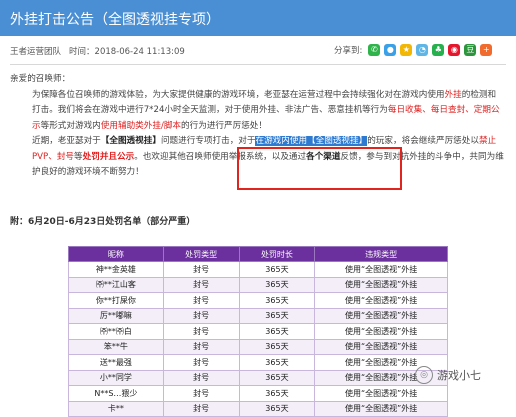 This screenshot has width=516, height=417. Describe the element at coordinates (470, 50) in the screenshot. I see `douban-icon: 豆` at that location.